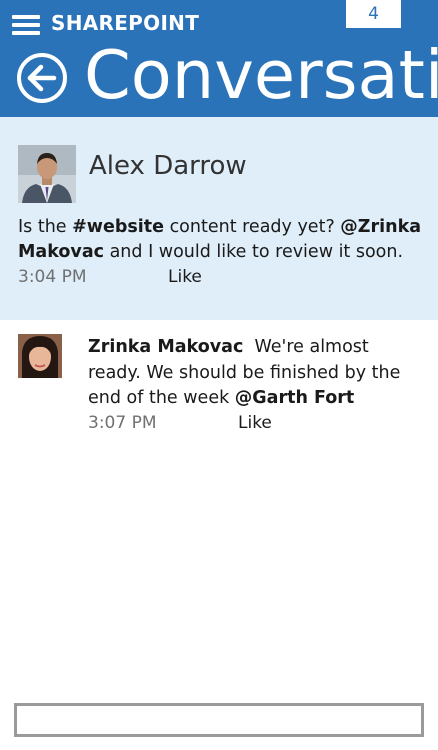  I want to click on hamburger-menu-icon, so click(26, 25).